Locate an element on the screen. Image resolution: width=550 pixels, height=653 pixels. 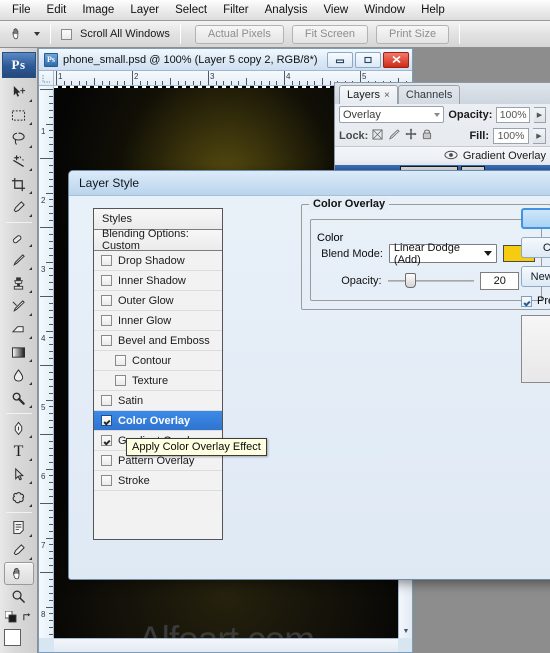
inner-shadow-checkbox is located at coordinates (106, 280).